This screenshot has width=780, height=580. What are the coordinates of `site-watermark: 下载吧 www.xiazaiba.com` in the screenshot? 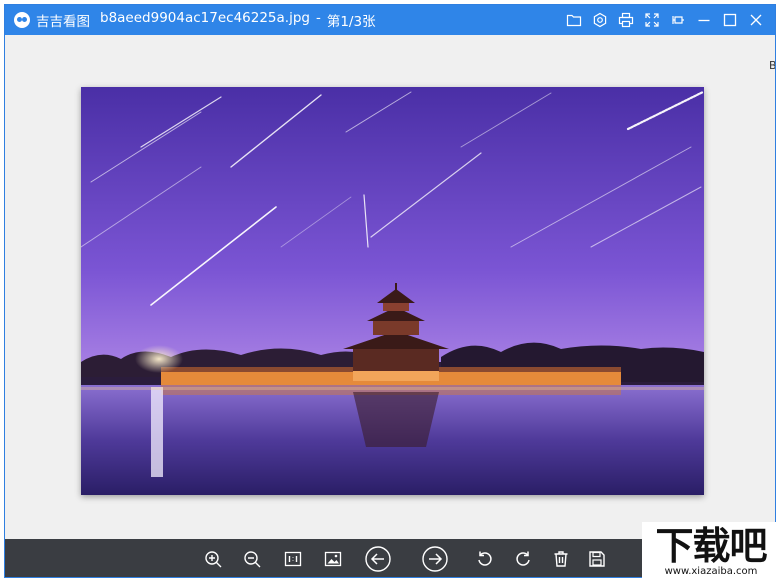 It's located at (711, 551).